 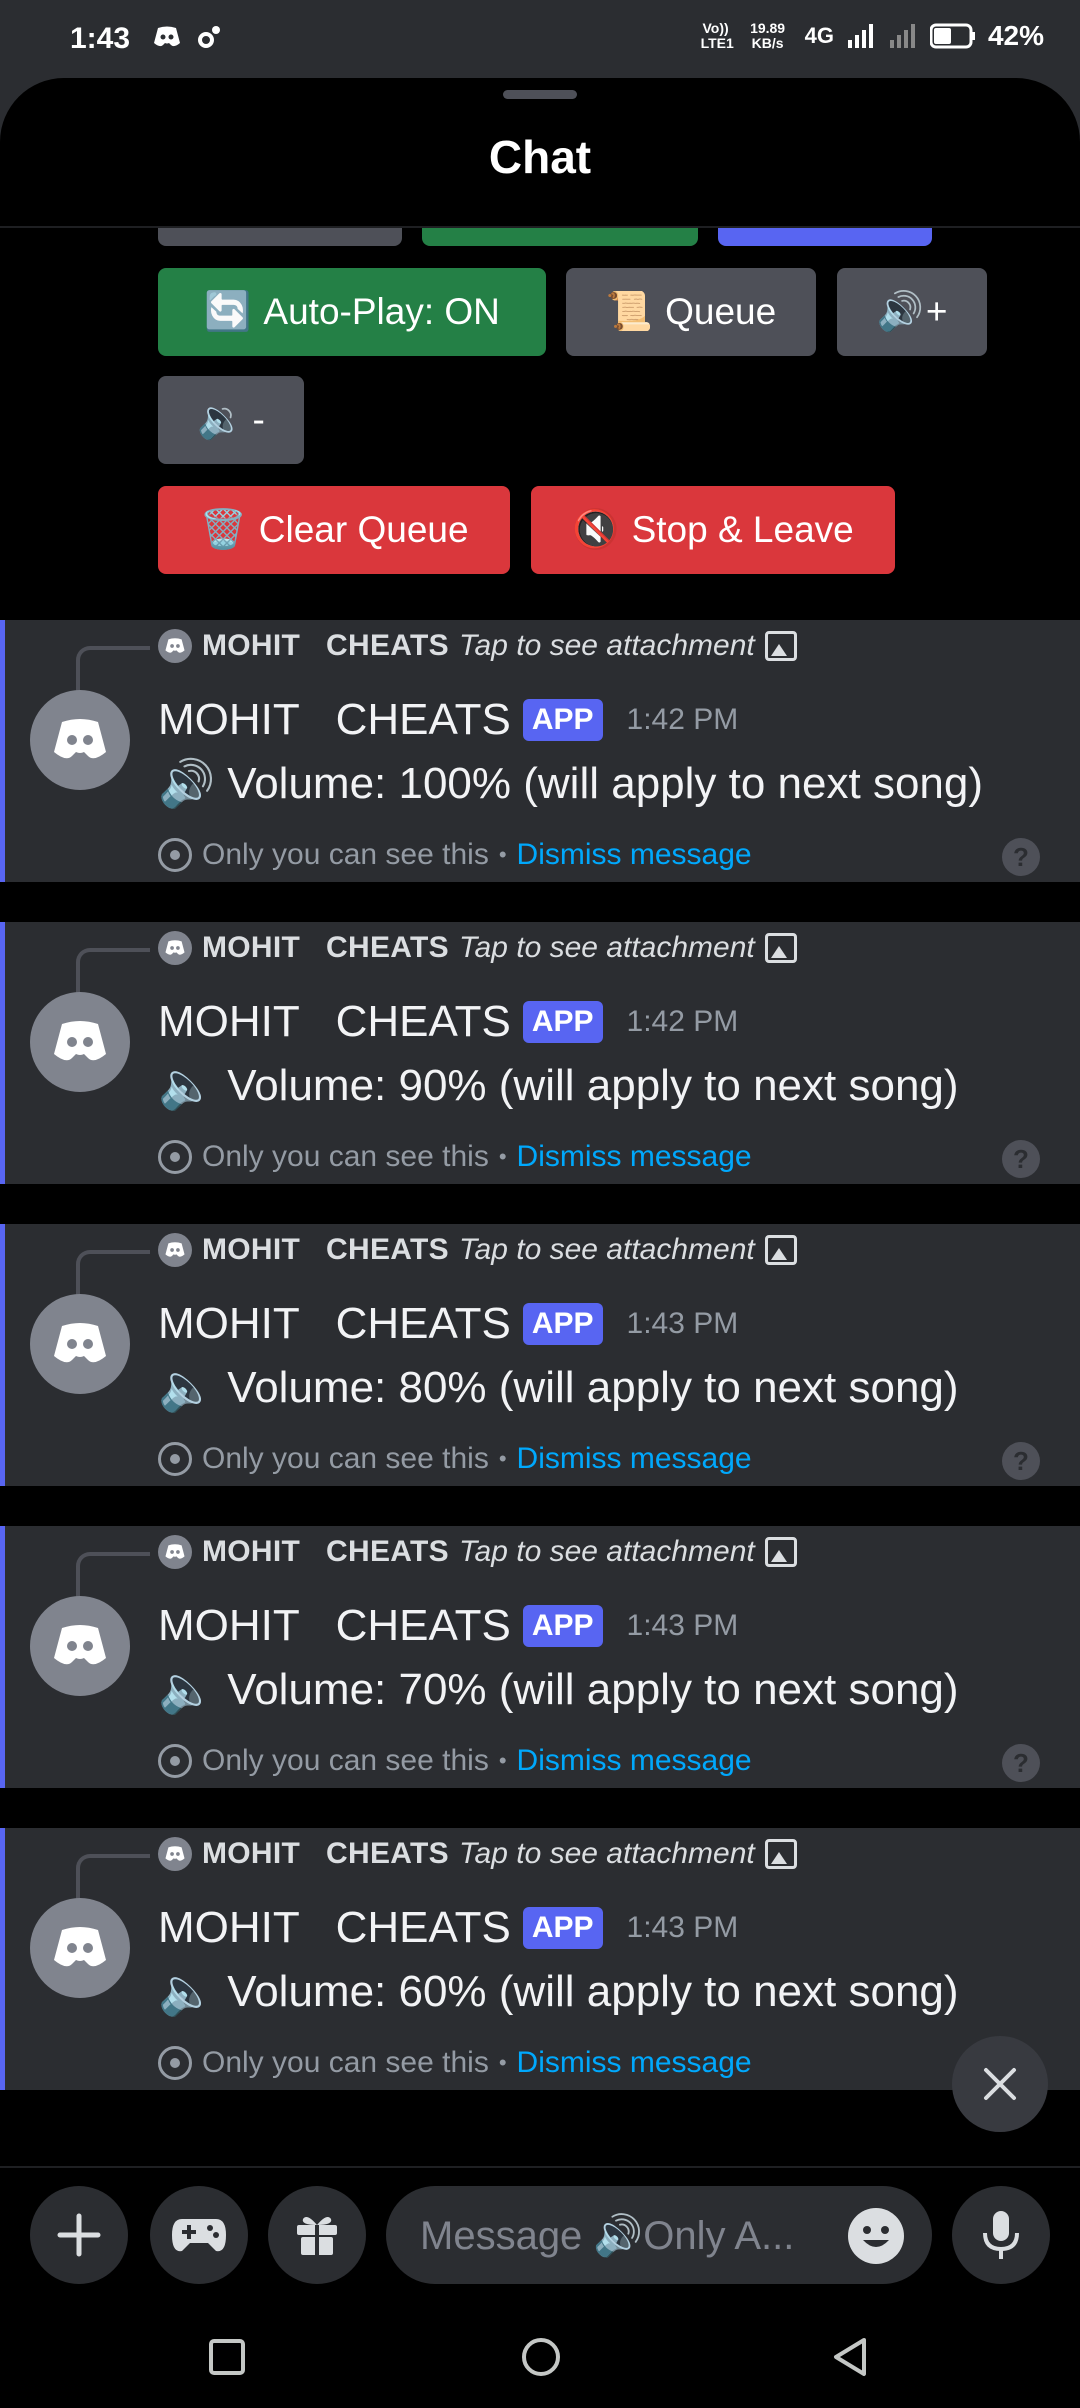 I want to click on gamepad-icon, so click(x=199, y=2235).